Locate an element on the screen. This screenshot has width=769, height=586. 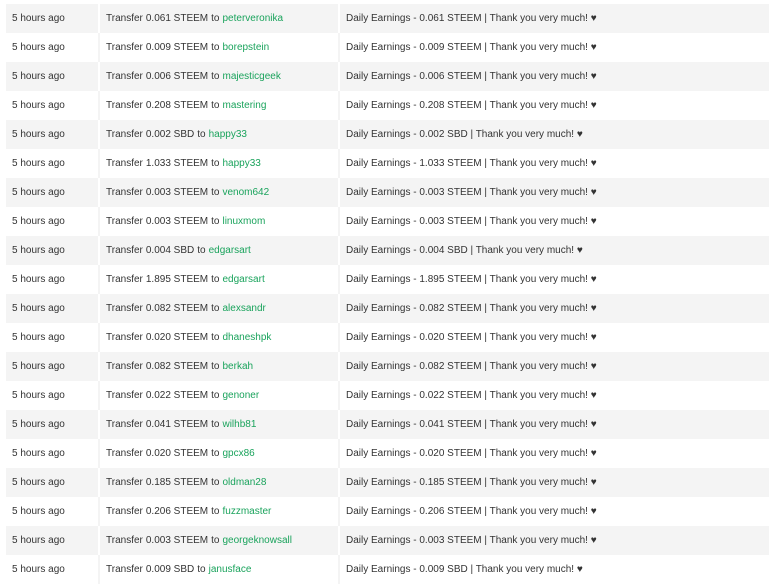
recipient-link: dhaneshpk is located at coordinates (246, 337).